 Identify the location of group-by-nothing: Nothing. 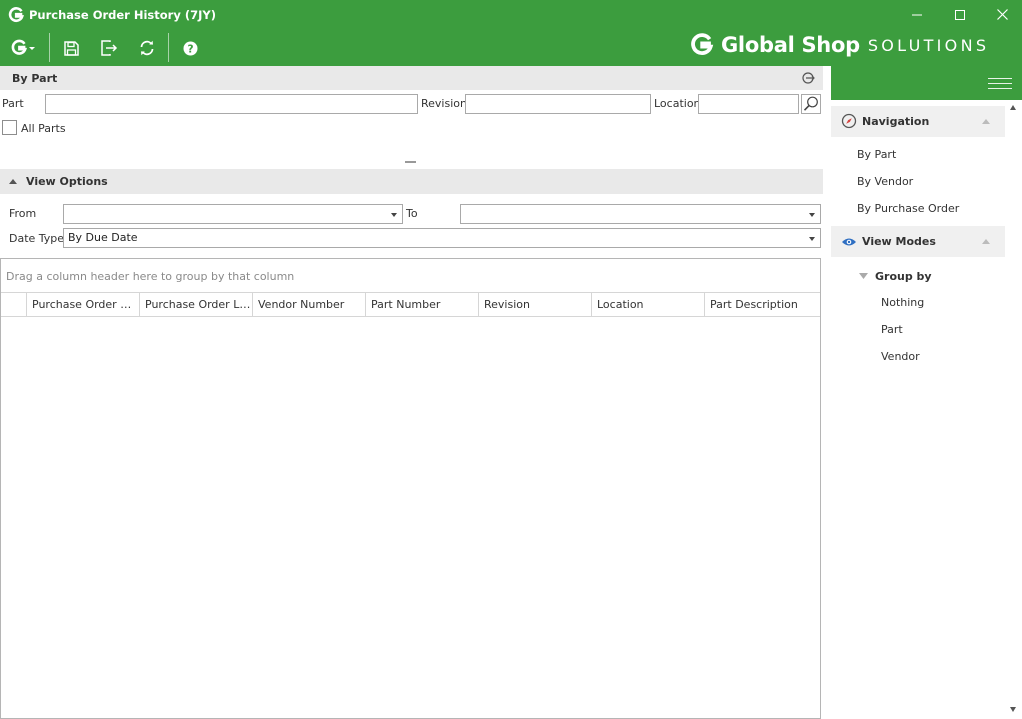
(902, 302).